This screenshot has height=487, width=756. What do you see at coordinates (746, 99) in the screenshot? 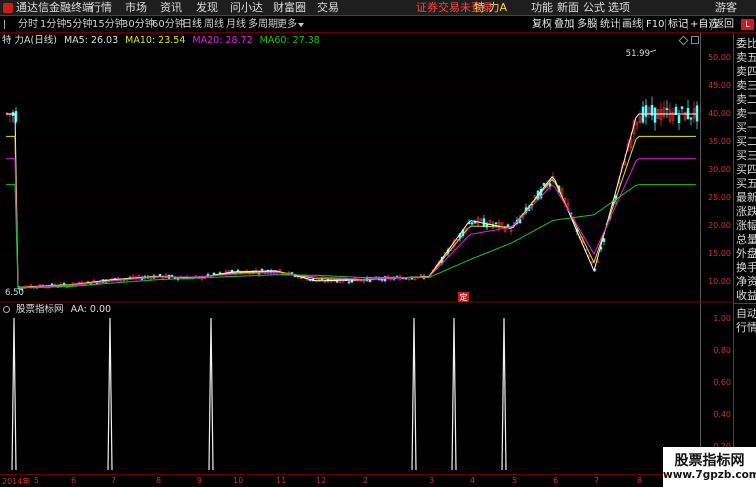
I see `side-label-ask2: 卖二` at bounding box center [746, 99].